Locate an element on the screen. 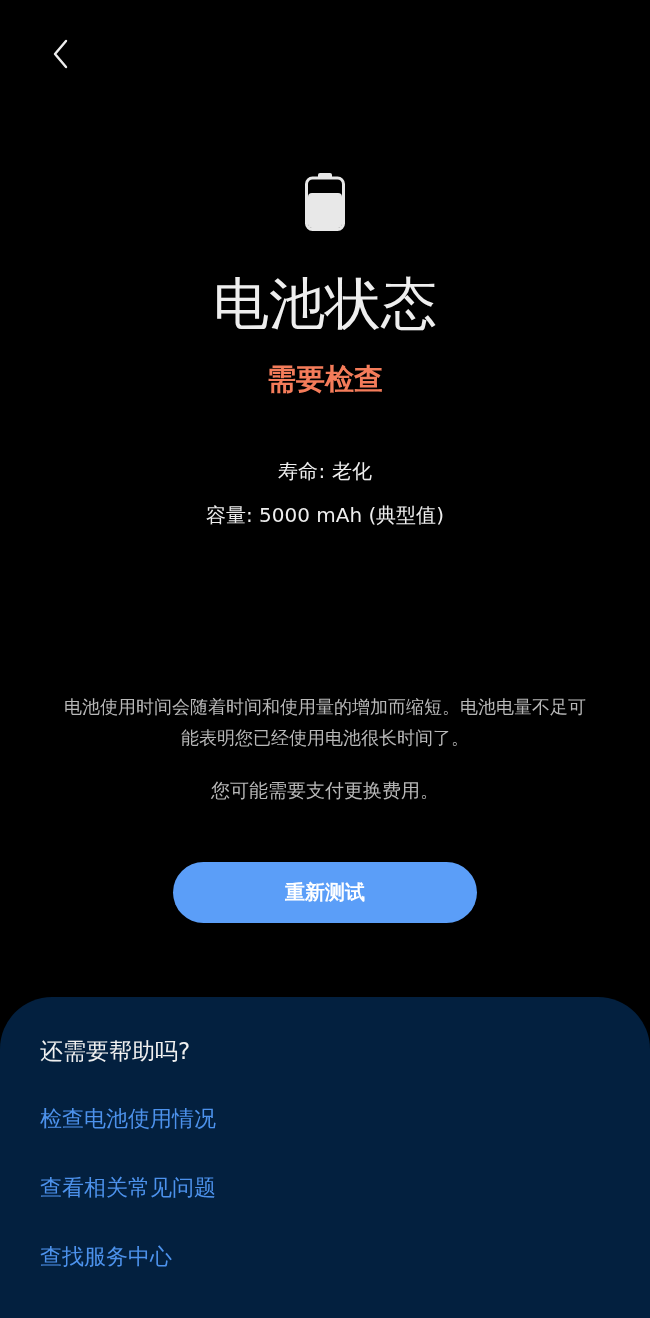  battery-status: 需要检查 is located at coordinates (325, 379).